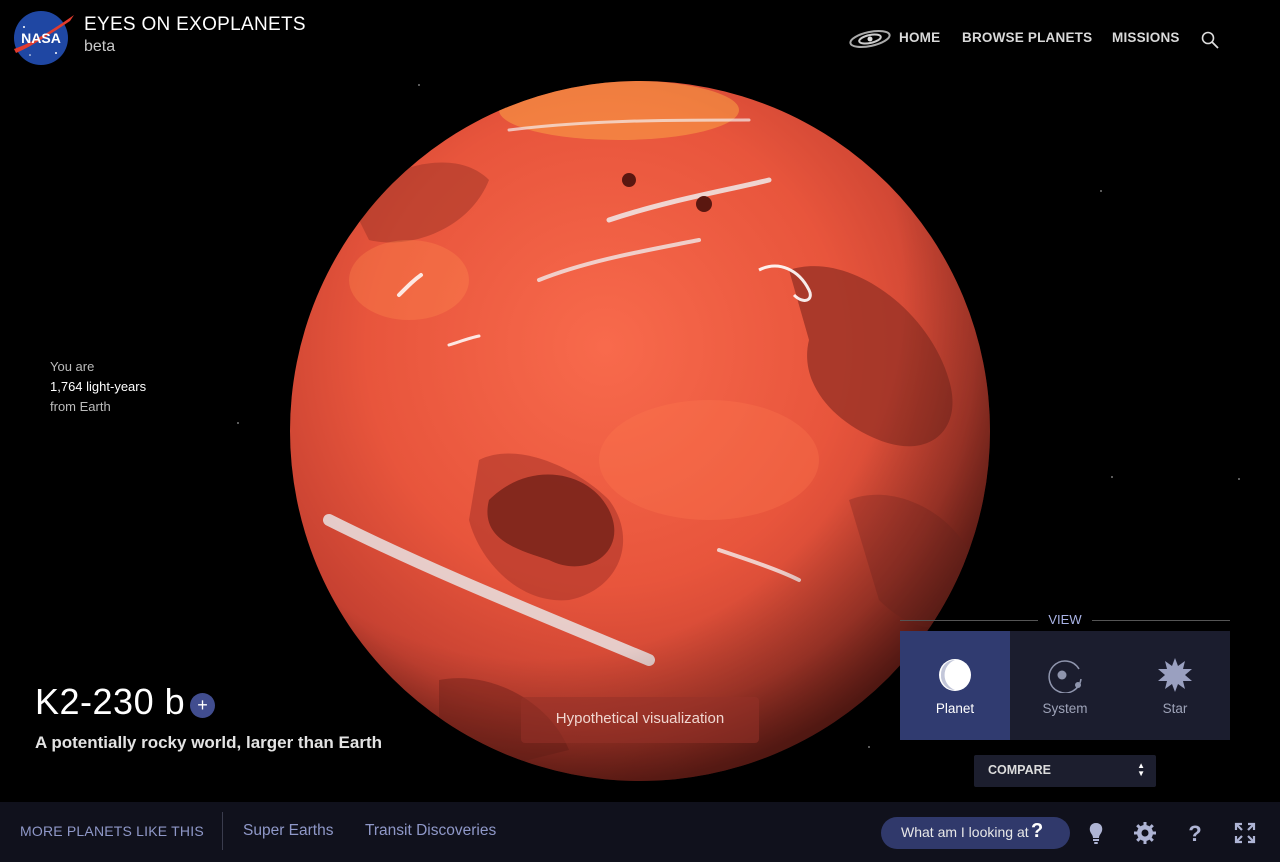  Describe the element at coordinates (955, 708) in the screenshot. I see `view-planet-label: Planet` at that location.